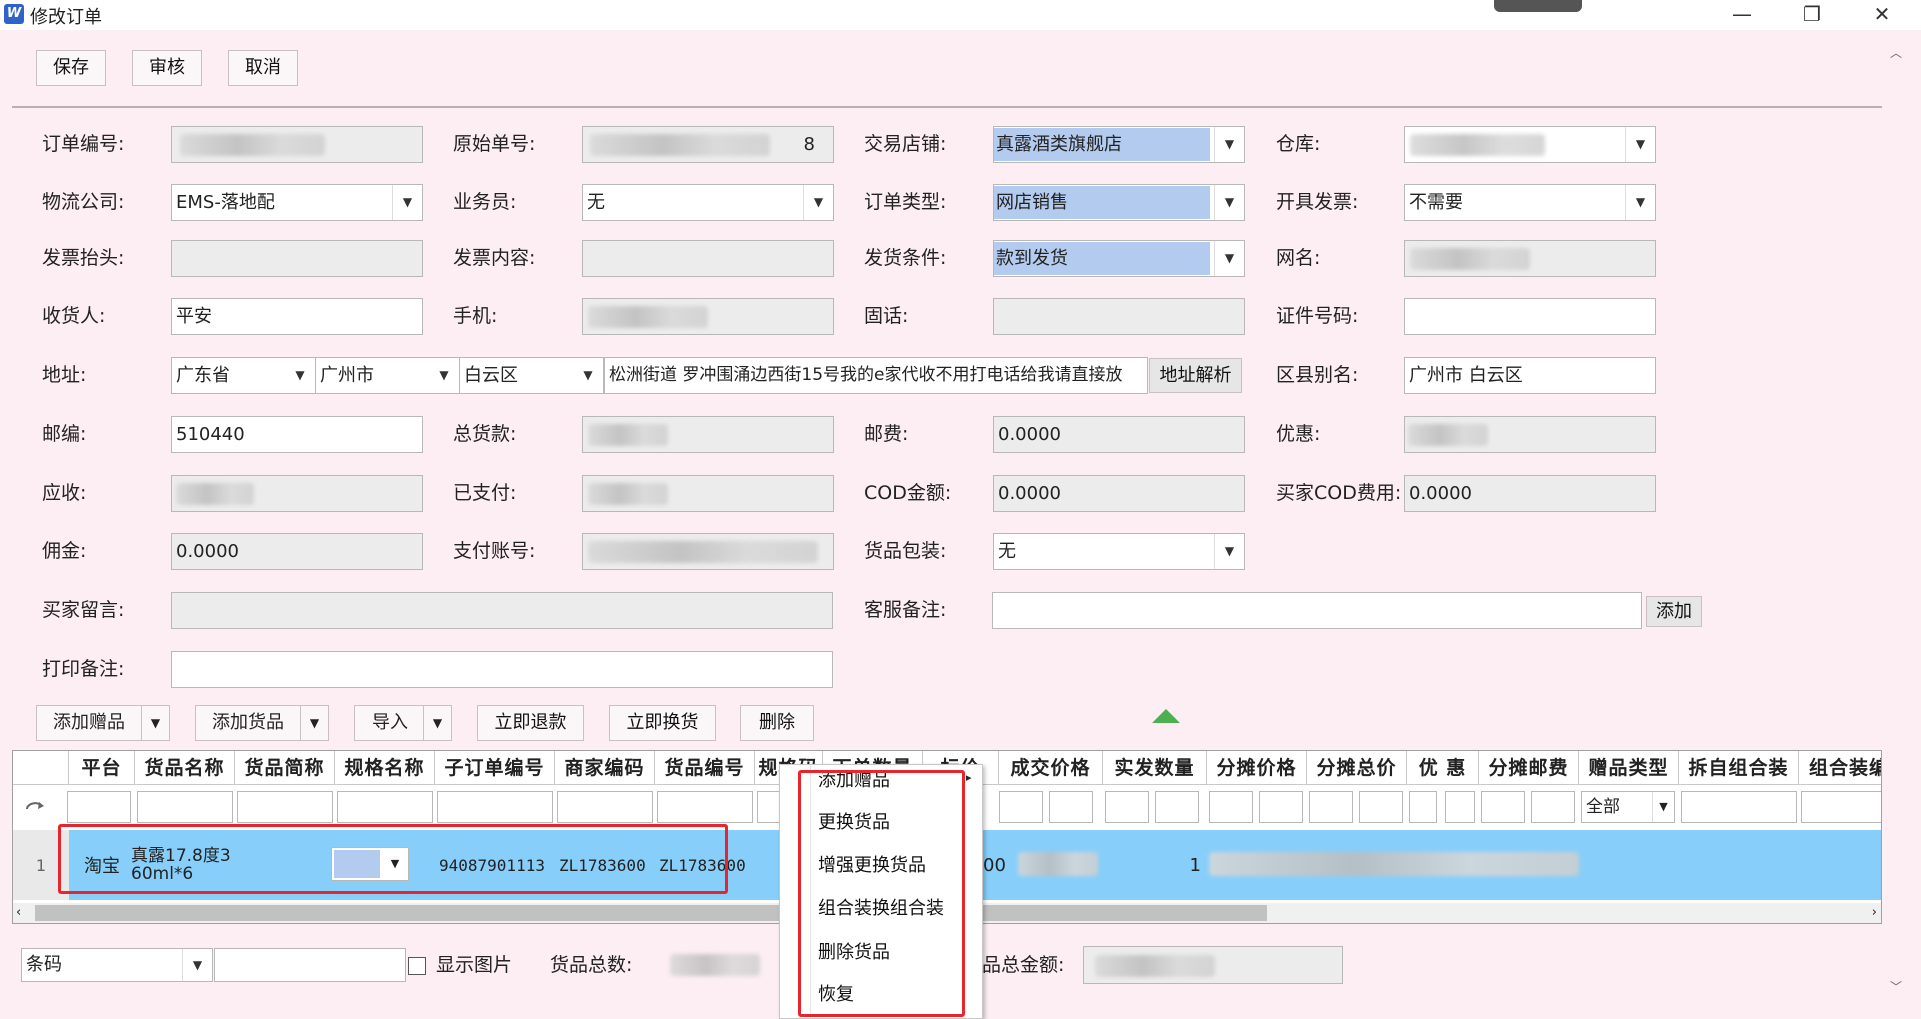 The image size is (1921, 1019). Describe the element at coordinates (1896, 526) in the screenshot. I see `vertical-scrollbar: ︿ ﹀` at that location.